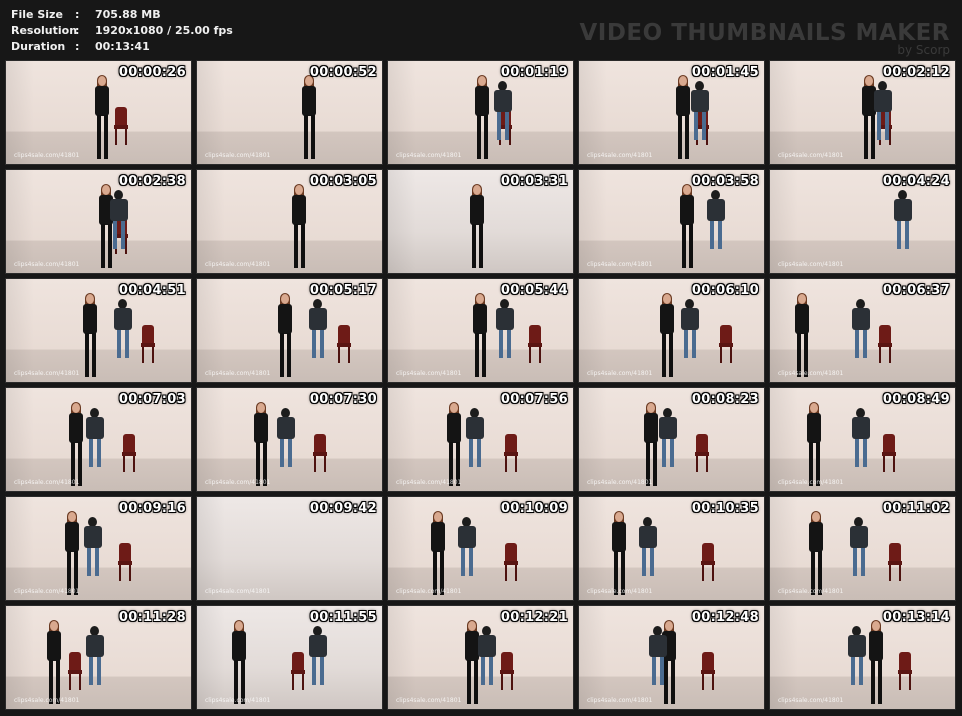  What do you see at coordinates (534, 290) in the screenshot?
I see `timestamp-label: 00:05:44` at bounding box center [534, 290].